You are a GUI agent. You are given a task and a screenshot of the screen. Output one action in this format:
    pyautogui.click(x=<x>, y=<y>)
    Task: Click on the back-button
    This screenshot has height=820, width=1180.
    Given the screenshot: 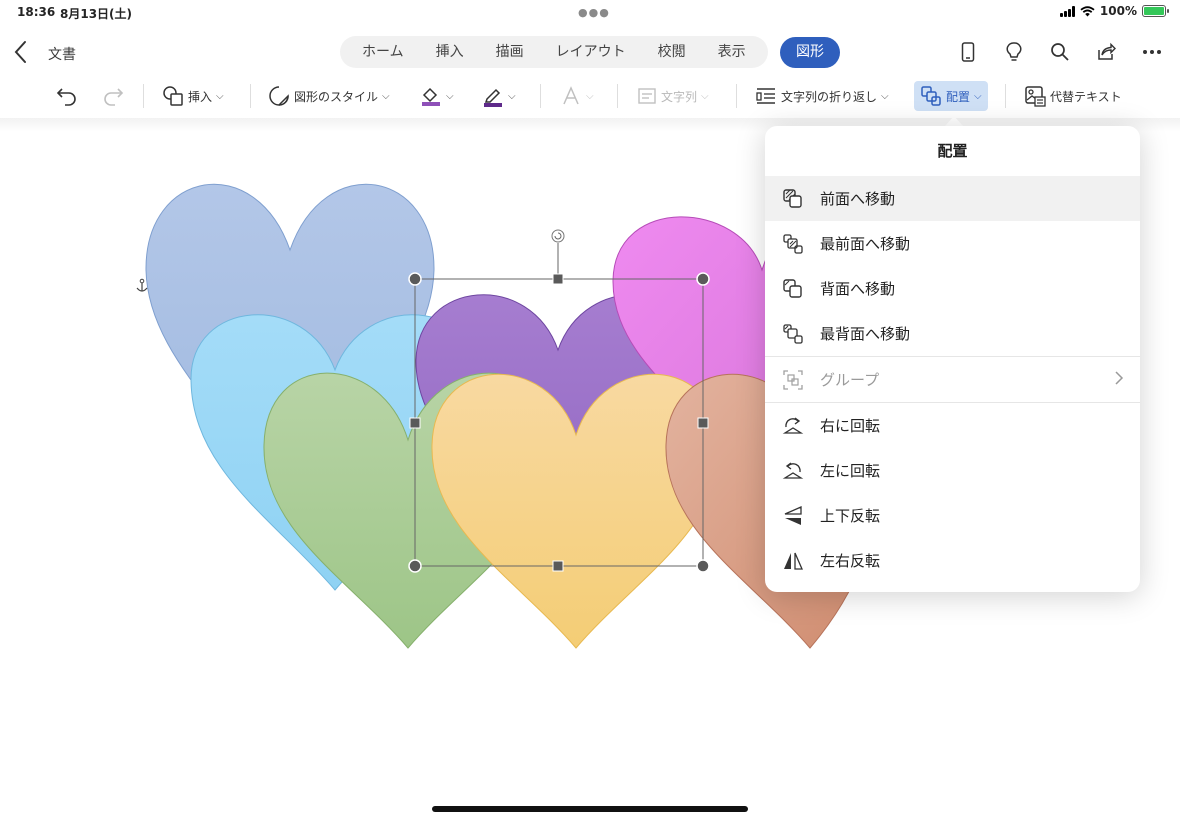 What is the action you would take?
    pyautogui.click(x=21, y=52)
    